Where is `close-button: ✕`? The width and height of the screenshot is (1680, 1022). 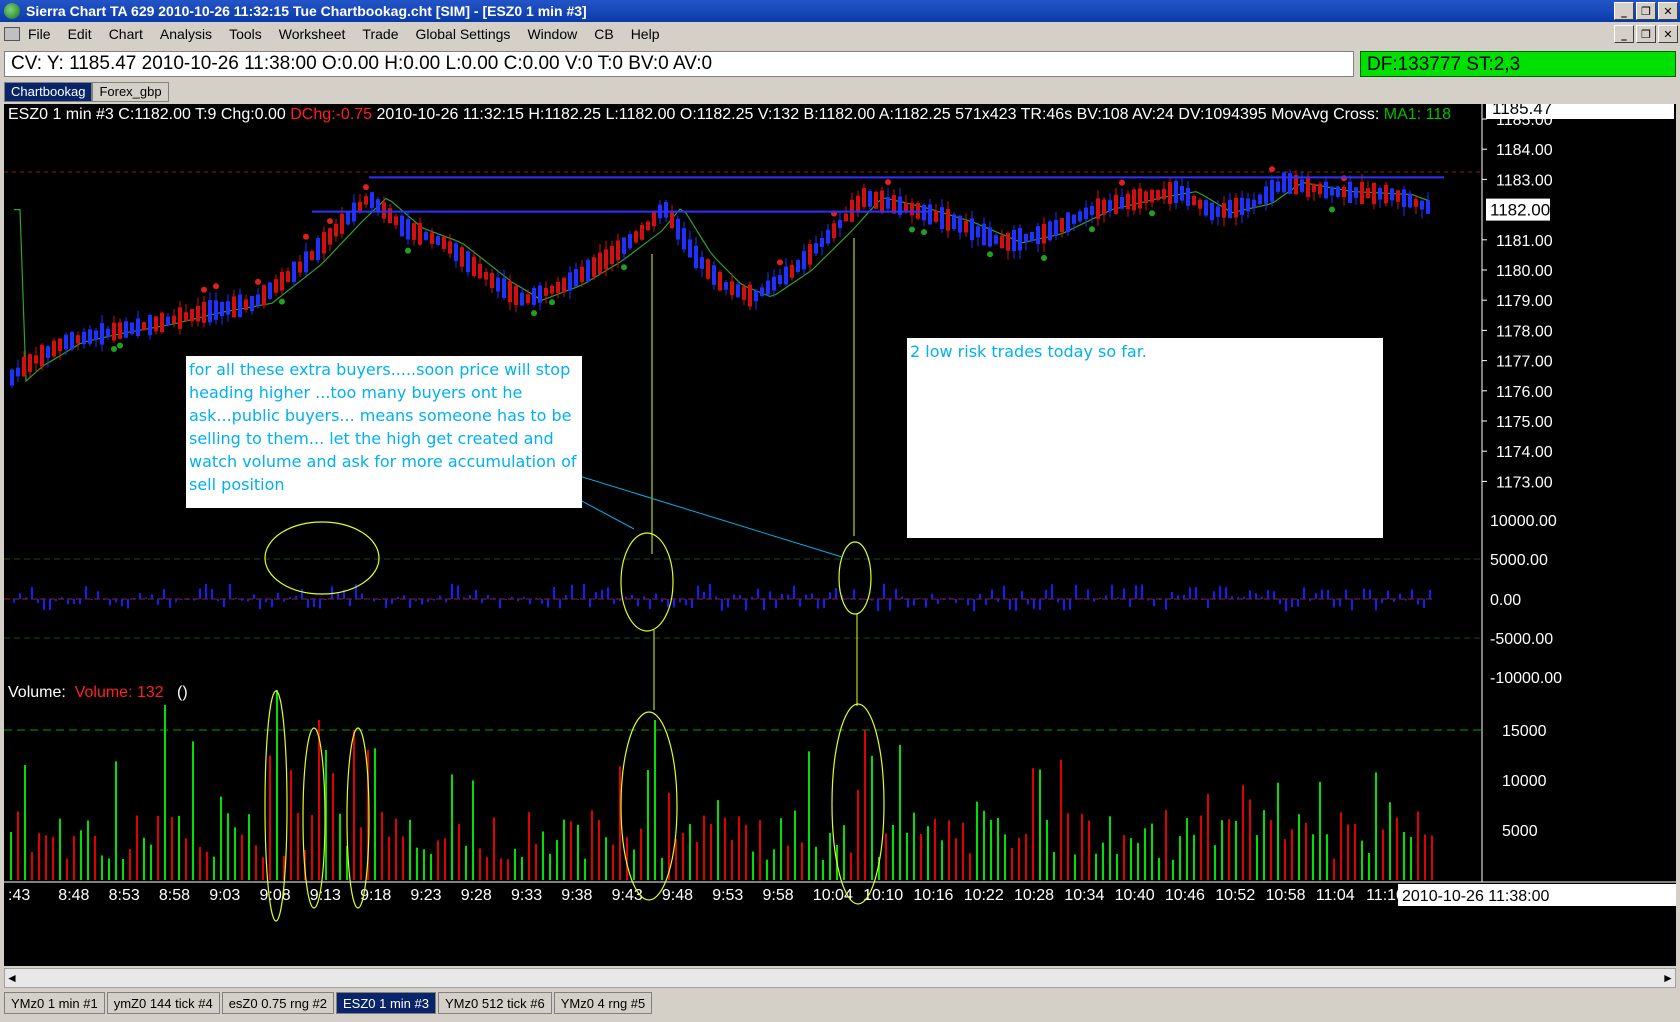
close-button: ✕ is located at coordinates (1668, 11).